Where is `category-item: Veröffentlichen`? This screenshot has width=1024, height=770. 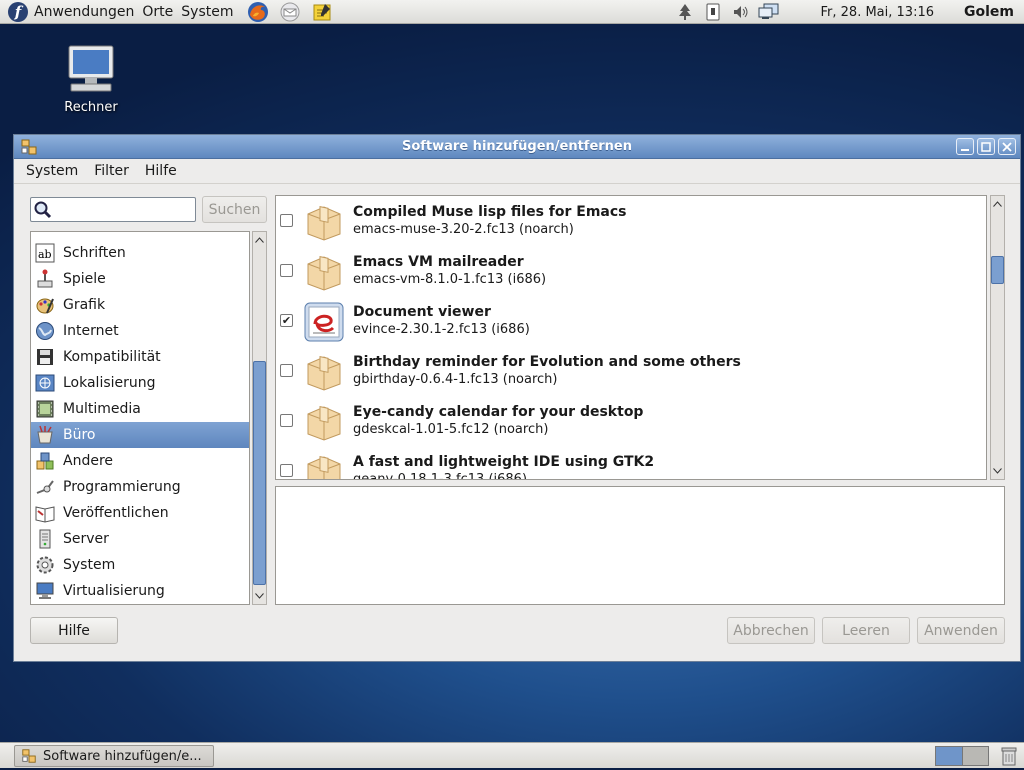
category-item: Veröffentlichen is located at coordinates (140, 513).